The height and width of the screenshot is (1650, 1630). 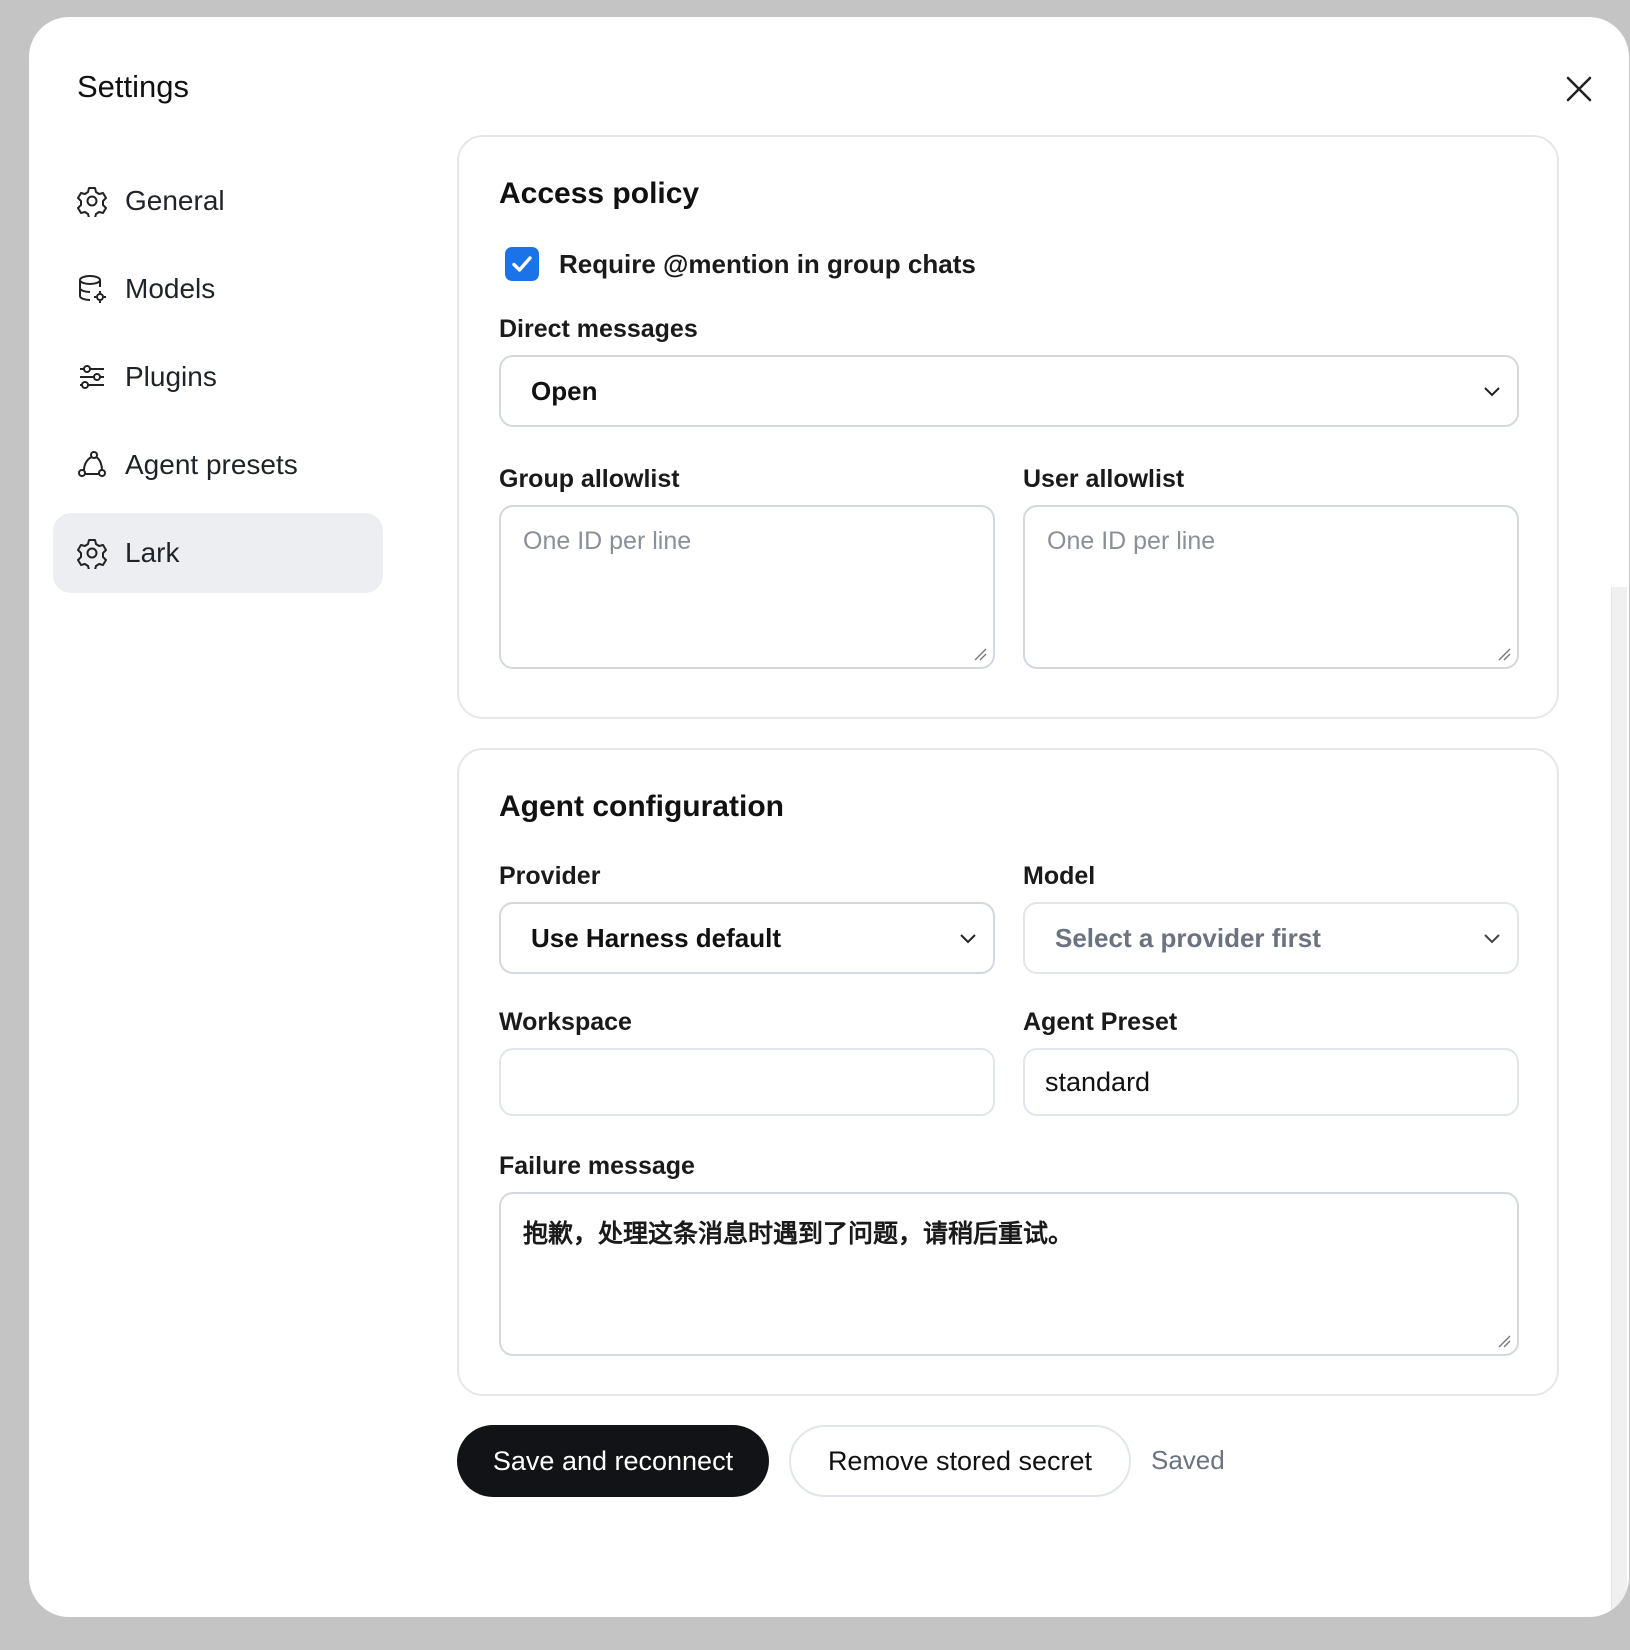 I want to click on direct-messages-label: Direct messages, so click(x=598, y=329).